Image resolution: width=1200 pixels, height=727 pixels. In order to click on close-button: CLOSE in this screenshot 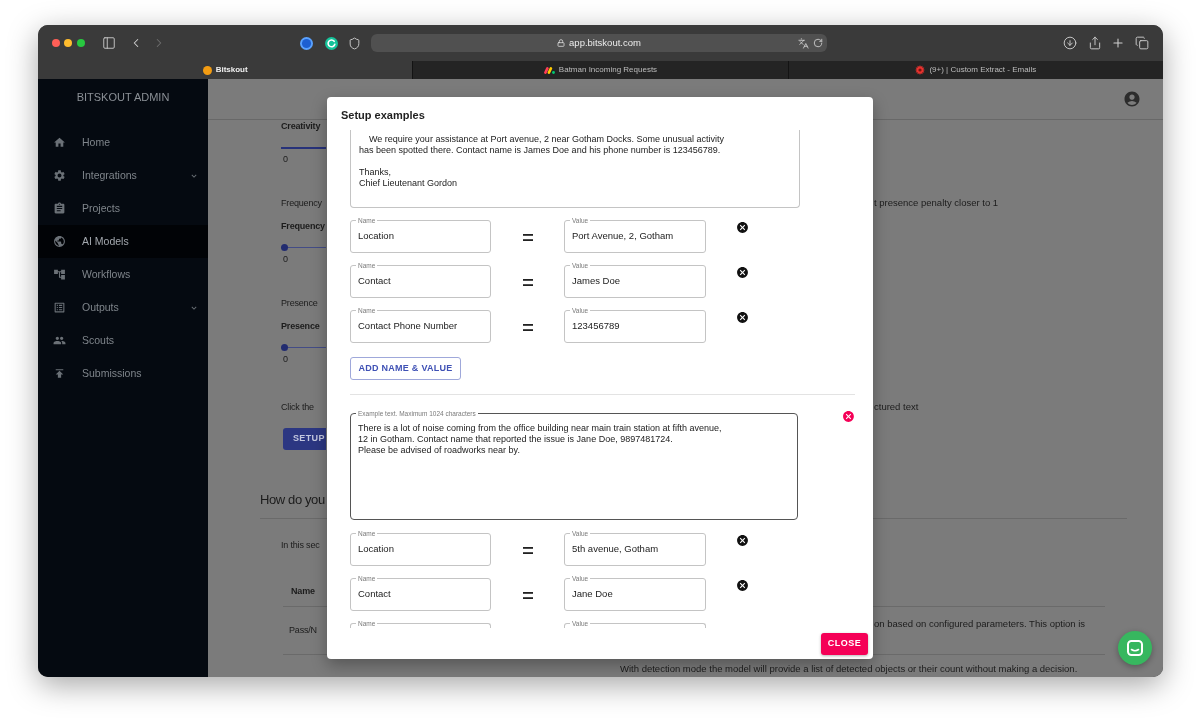, I will do `click(844, 643)`.